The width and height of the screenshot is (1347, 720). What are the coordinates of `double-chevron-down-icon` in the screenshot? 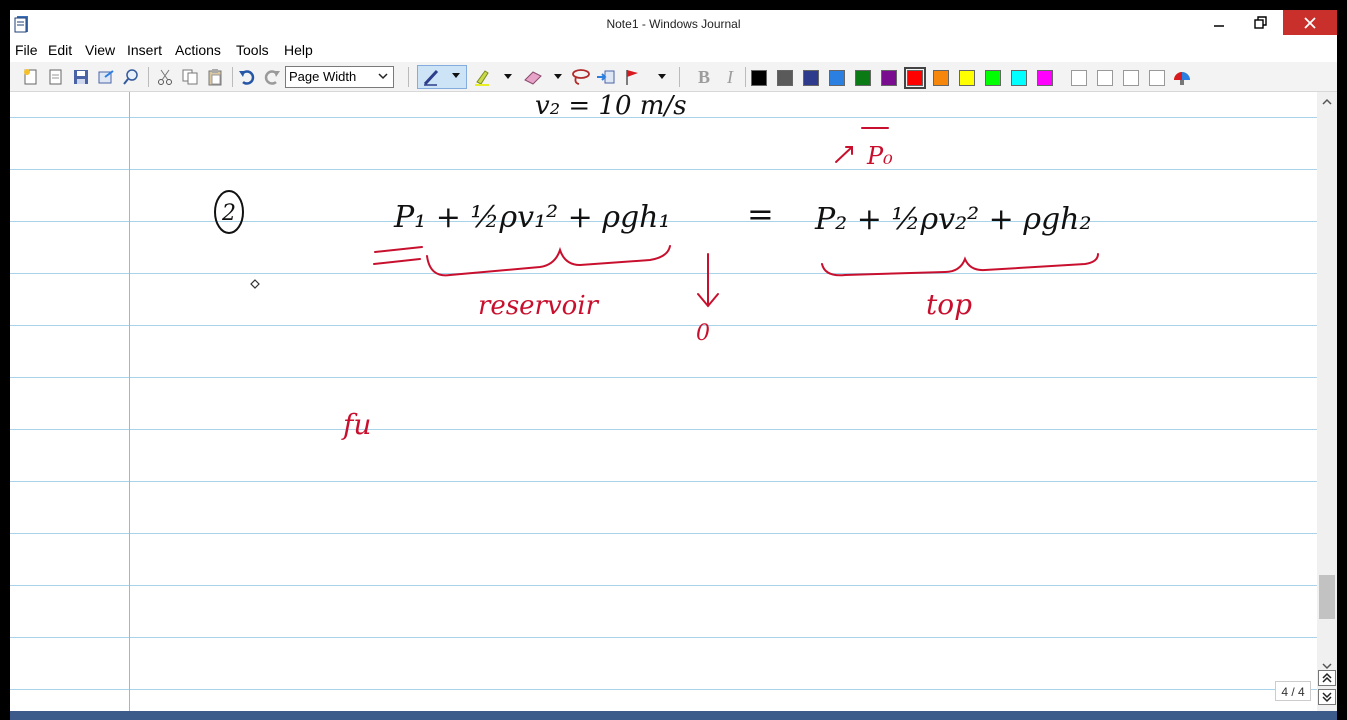 It's located at (1327, 697).